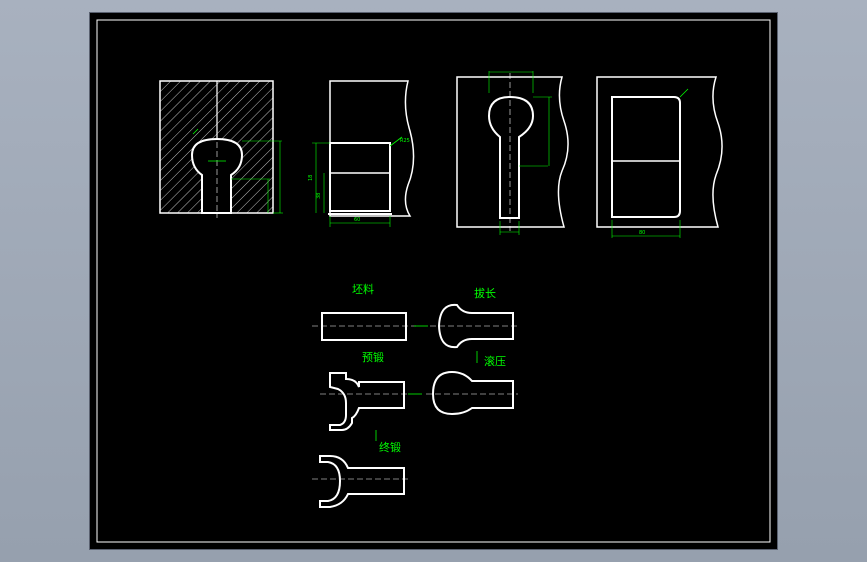 The width and height of the screenshot is (867, 562). Describe the element at coordinates (466, 326) in the screenshot. I see `draw-out-shape` at that location.